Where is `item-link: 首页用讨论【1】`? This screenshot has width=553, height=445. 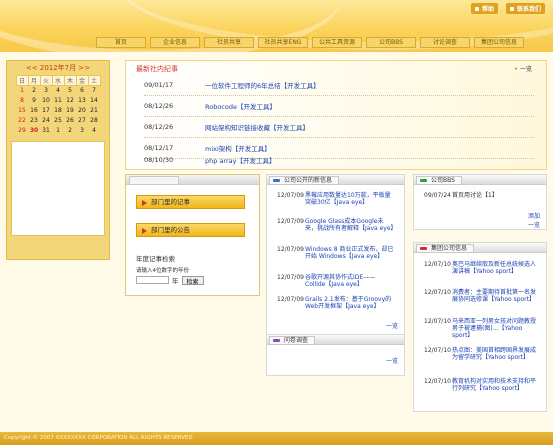
item-link: 首页用讨论【1】 is located at coordinates (475, 195).